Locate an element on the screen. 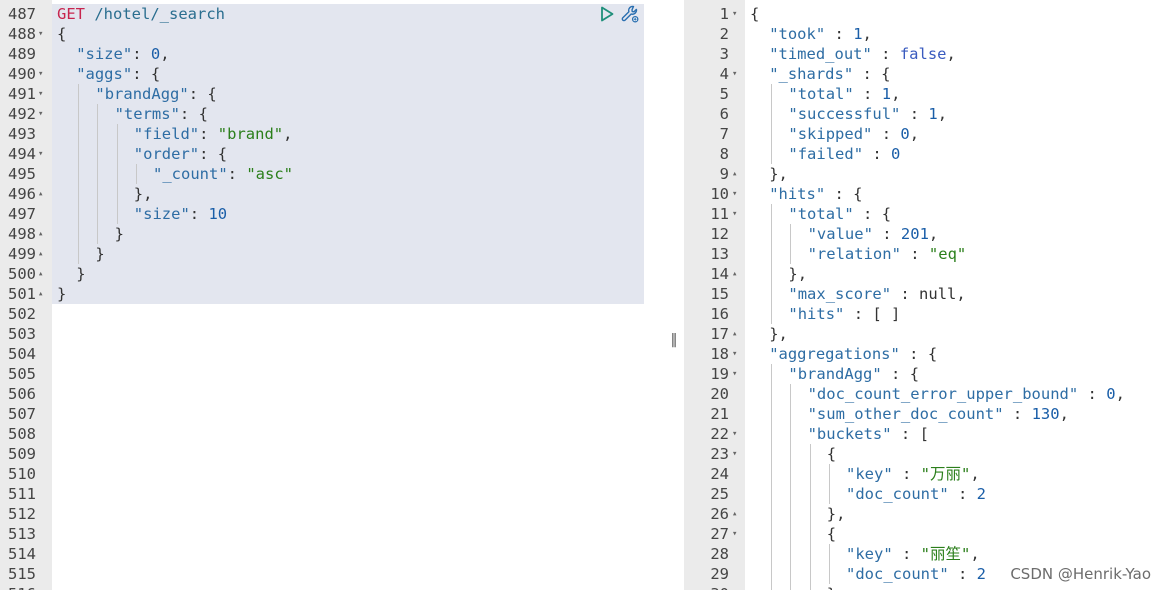 This screenshot has height=590, width=1165. code-line: 494 ▾ "order": { is located at coordinates (332, 154).